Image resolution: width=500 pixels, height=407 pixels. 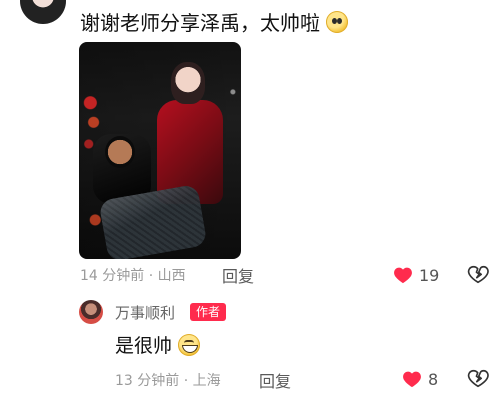 What do you see at coordinates (337, 22) in the screenshot?
I see `pleading-face-emoji-icon` at bounding box center [337, 22].